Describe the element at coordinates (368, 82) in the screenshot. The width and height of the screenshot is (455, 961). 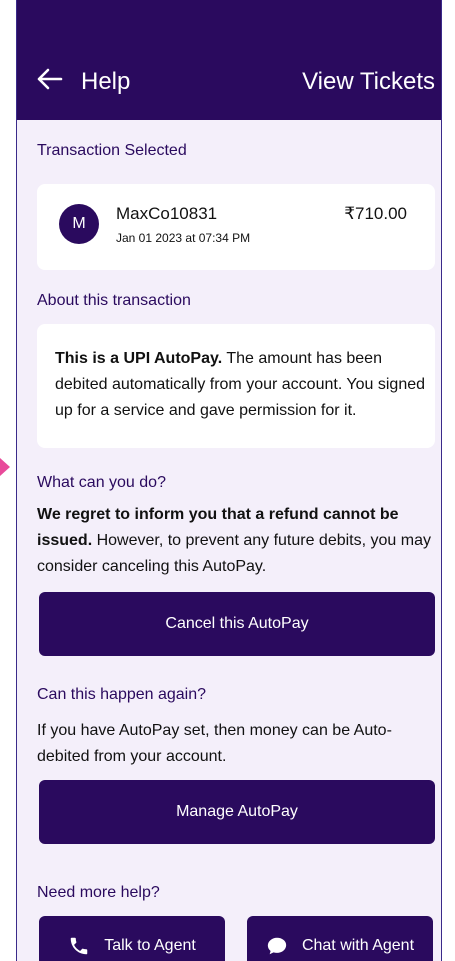
I see `view-tickets-link: View Tickets` at that location.